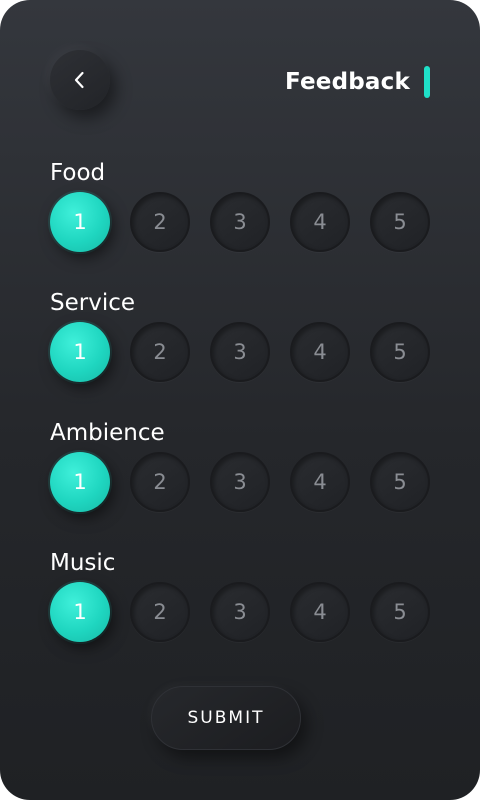  Describe the element at coordinates (347, 82) in the screenshot. I see `page-title: Feedback` at that location.